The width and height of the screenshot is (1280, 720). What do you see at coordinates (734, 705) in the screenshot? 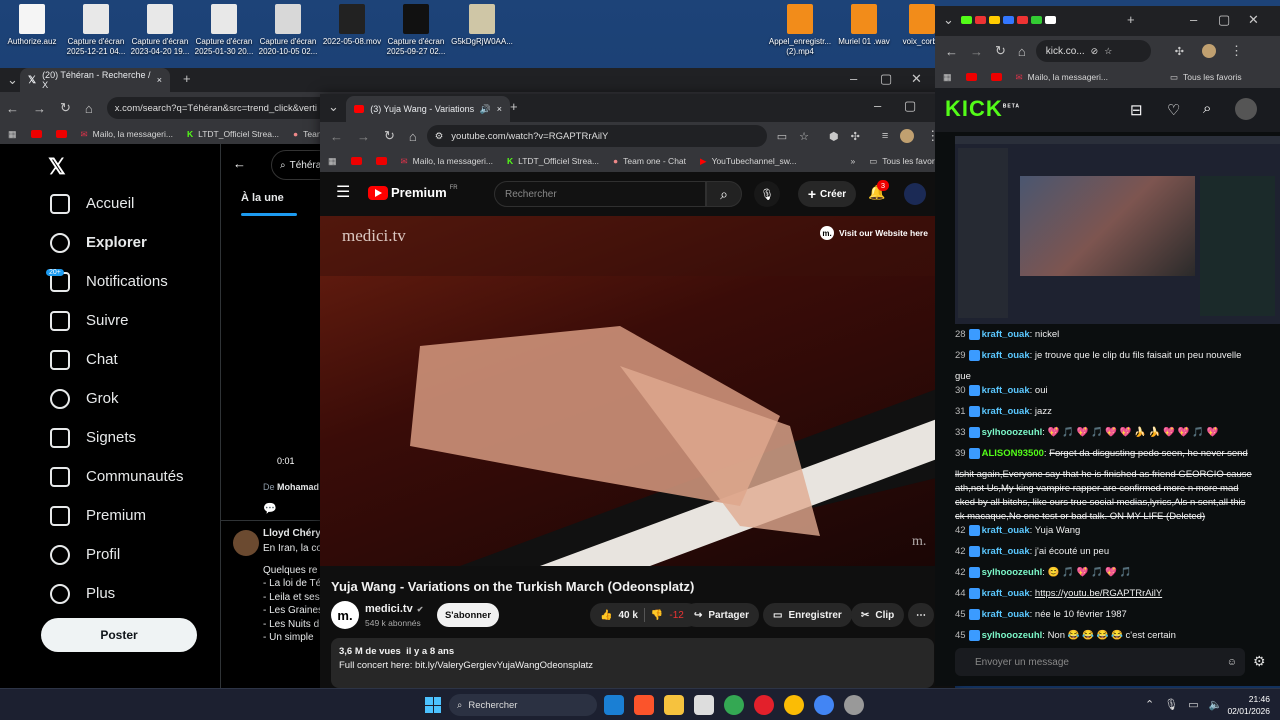
I see `chrome-icon` at bounding box center [734, 705].